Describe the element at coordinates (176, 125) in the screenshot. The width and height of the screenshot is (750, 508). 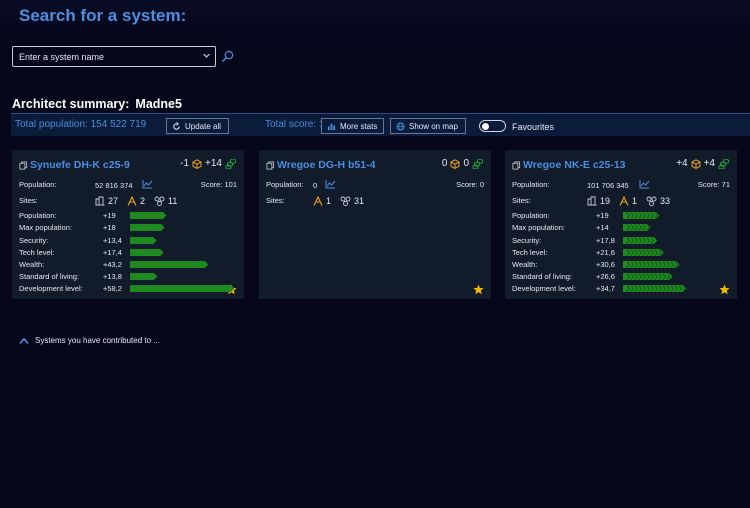
I see `refresh-icon` at that location.